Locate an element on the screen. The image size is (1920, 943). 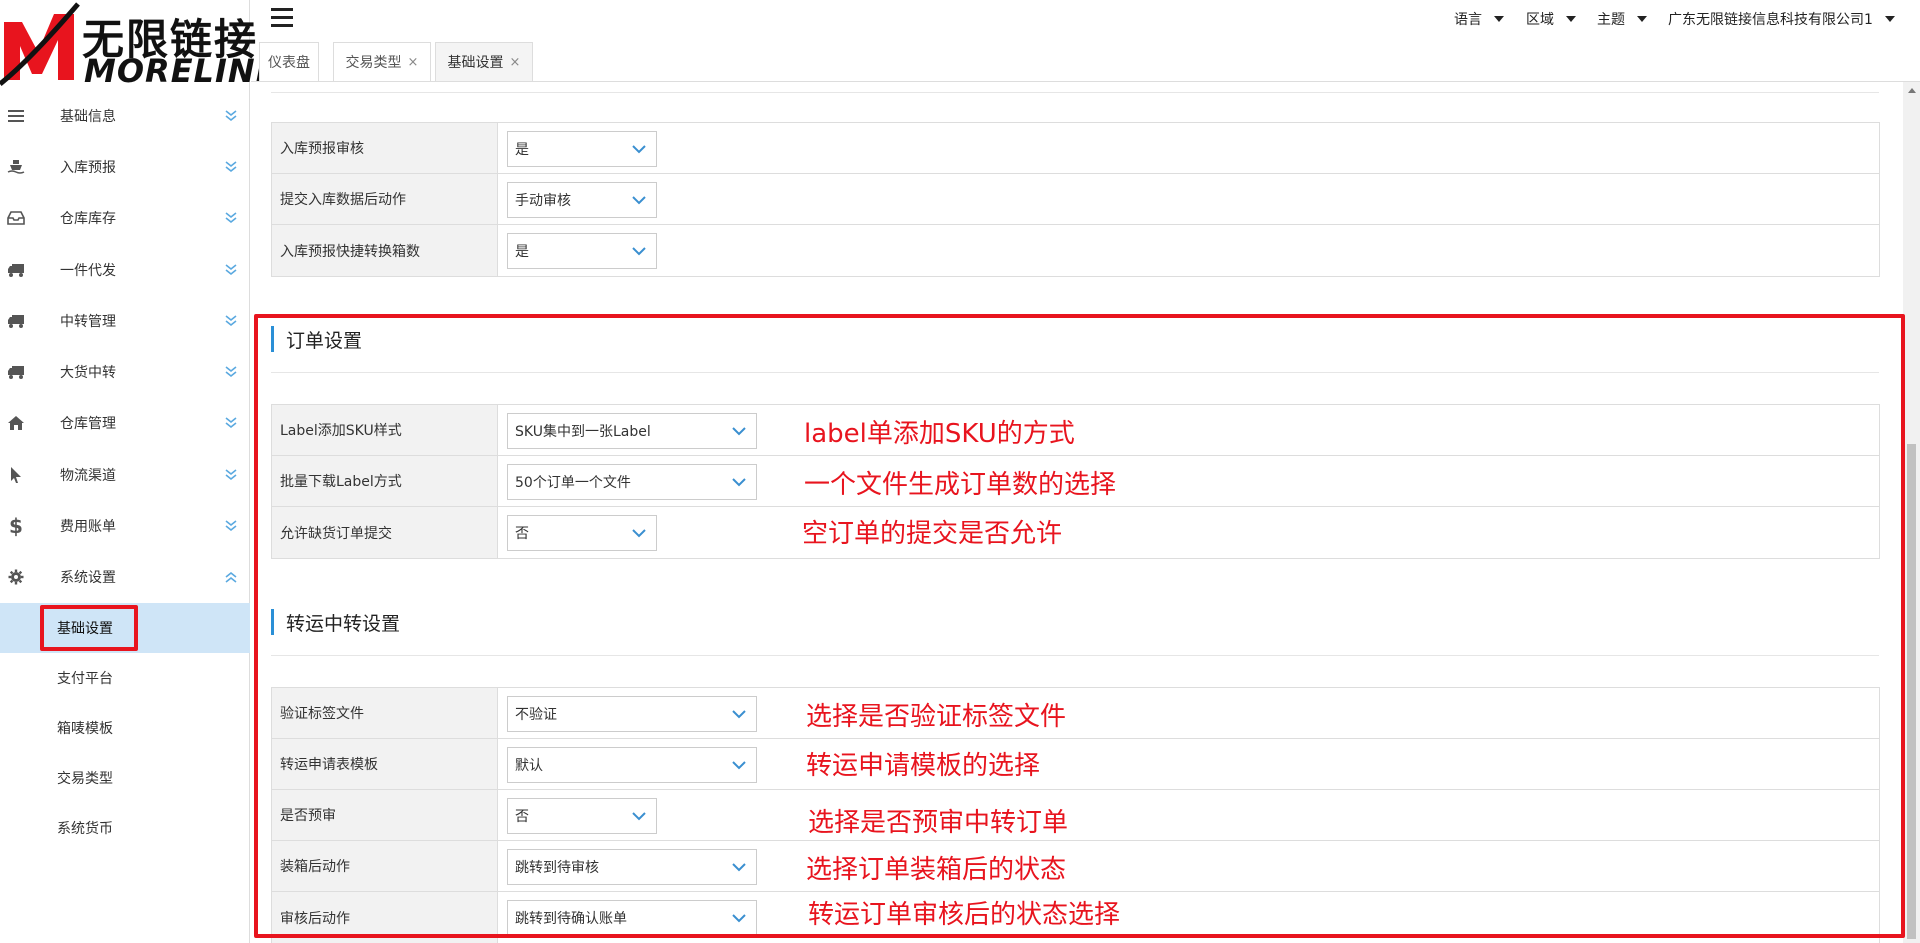
form-row: 装箱后动作 跳转到待审核 选择订单装箱后的状态 is located at coordinates (1075, 866).